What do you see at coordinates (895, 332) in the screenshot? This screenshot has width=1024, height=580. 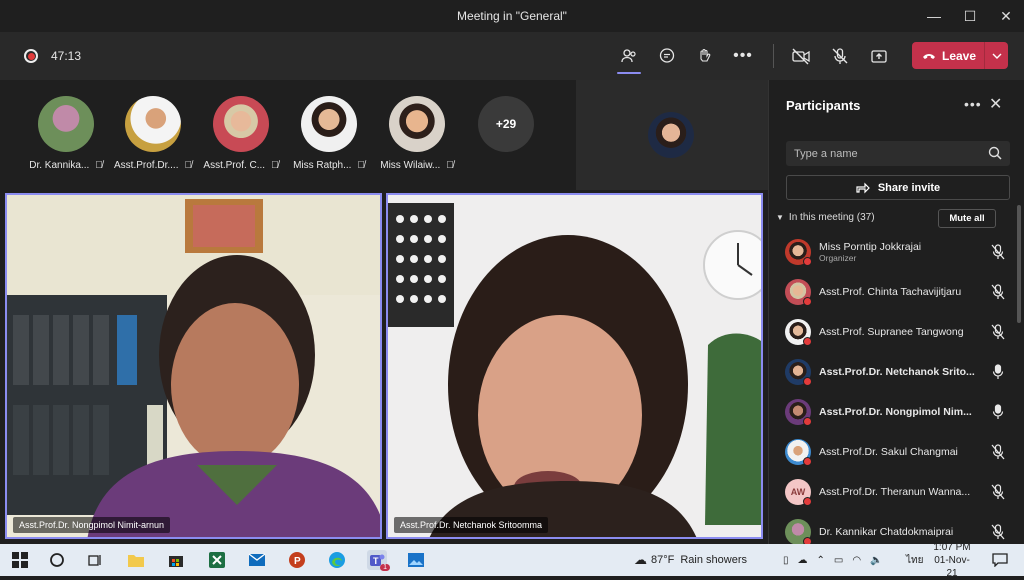 I see `participant-row: Asst.Prof. Supranee Tangwong` at bounding box center [895, 332].